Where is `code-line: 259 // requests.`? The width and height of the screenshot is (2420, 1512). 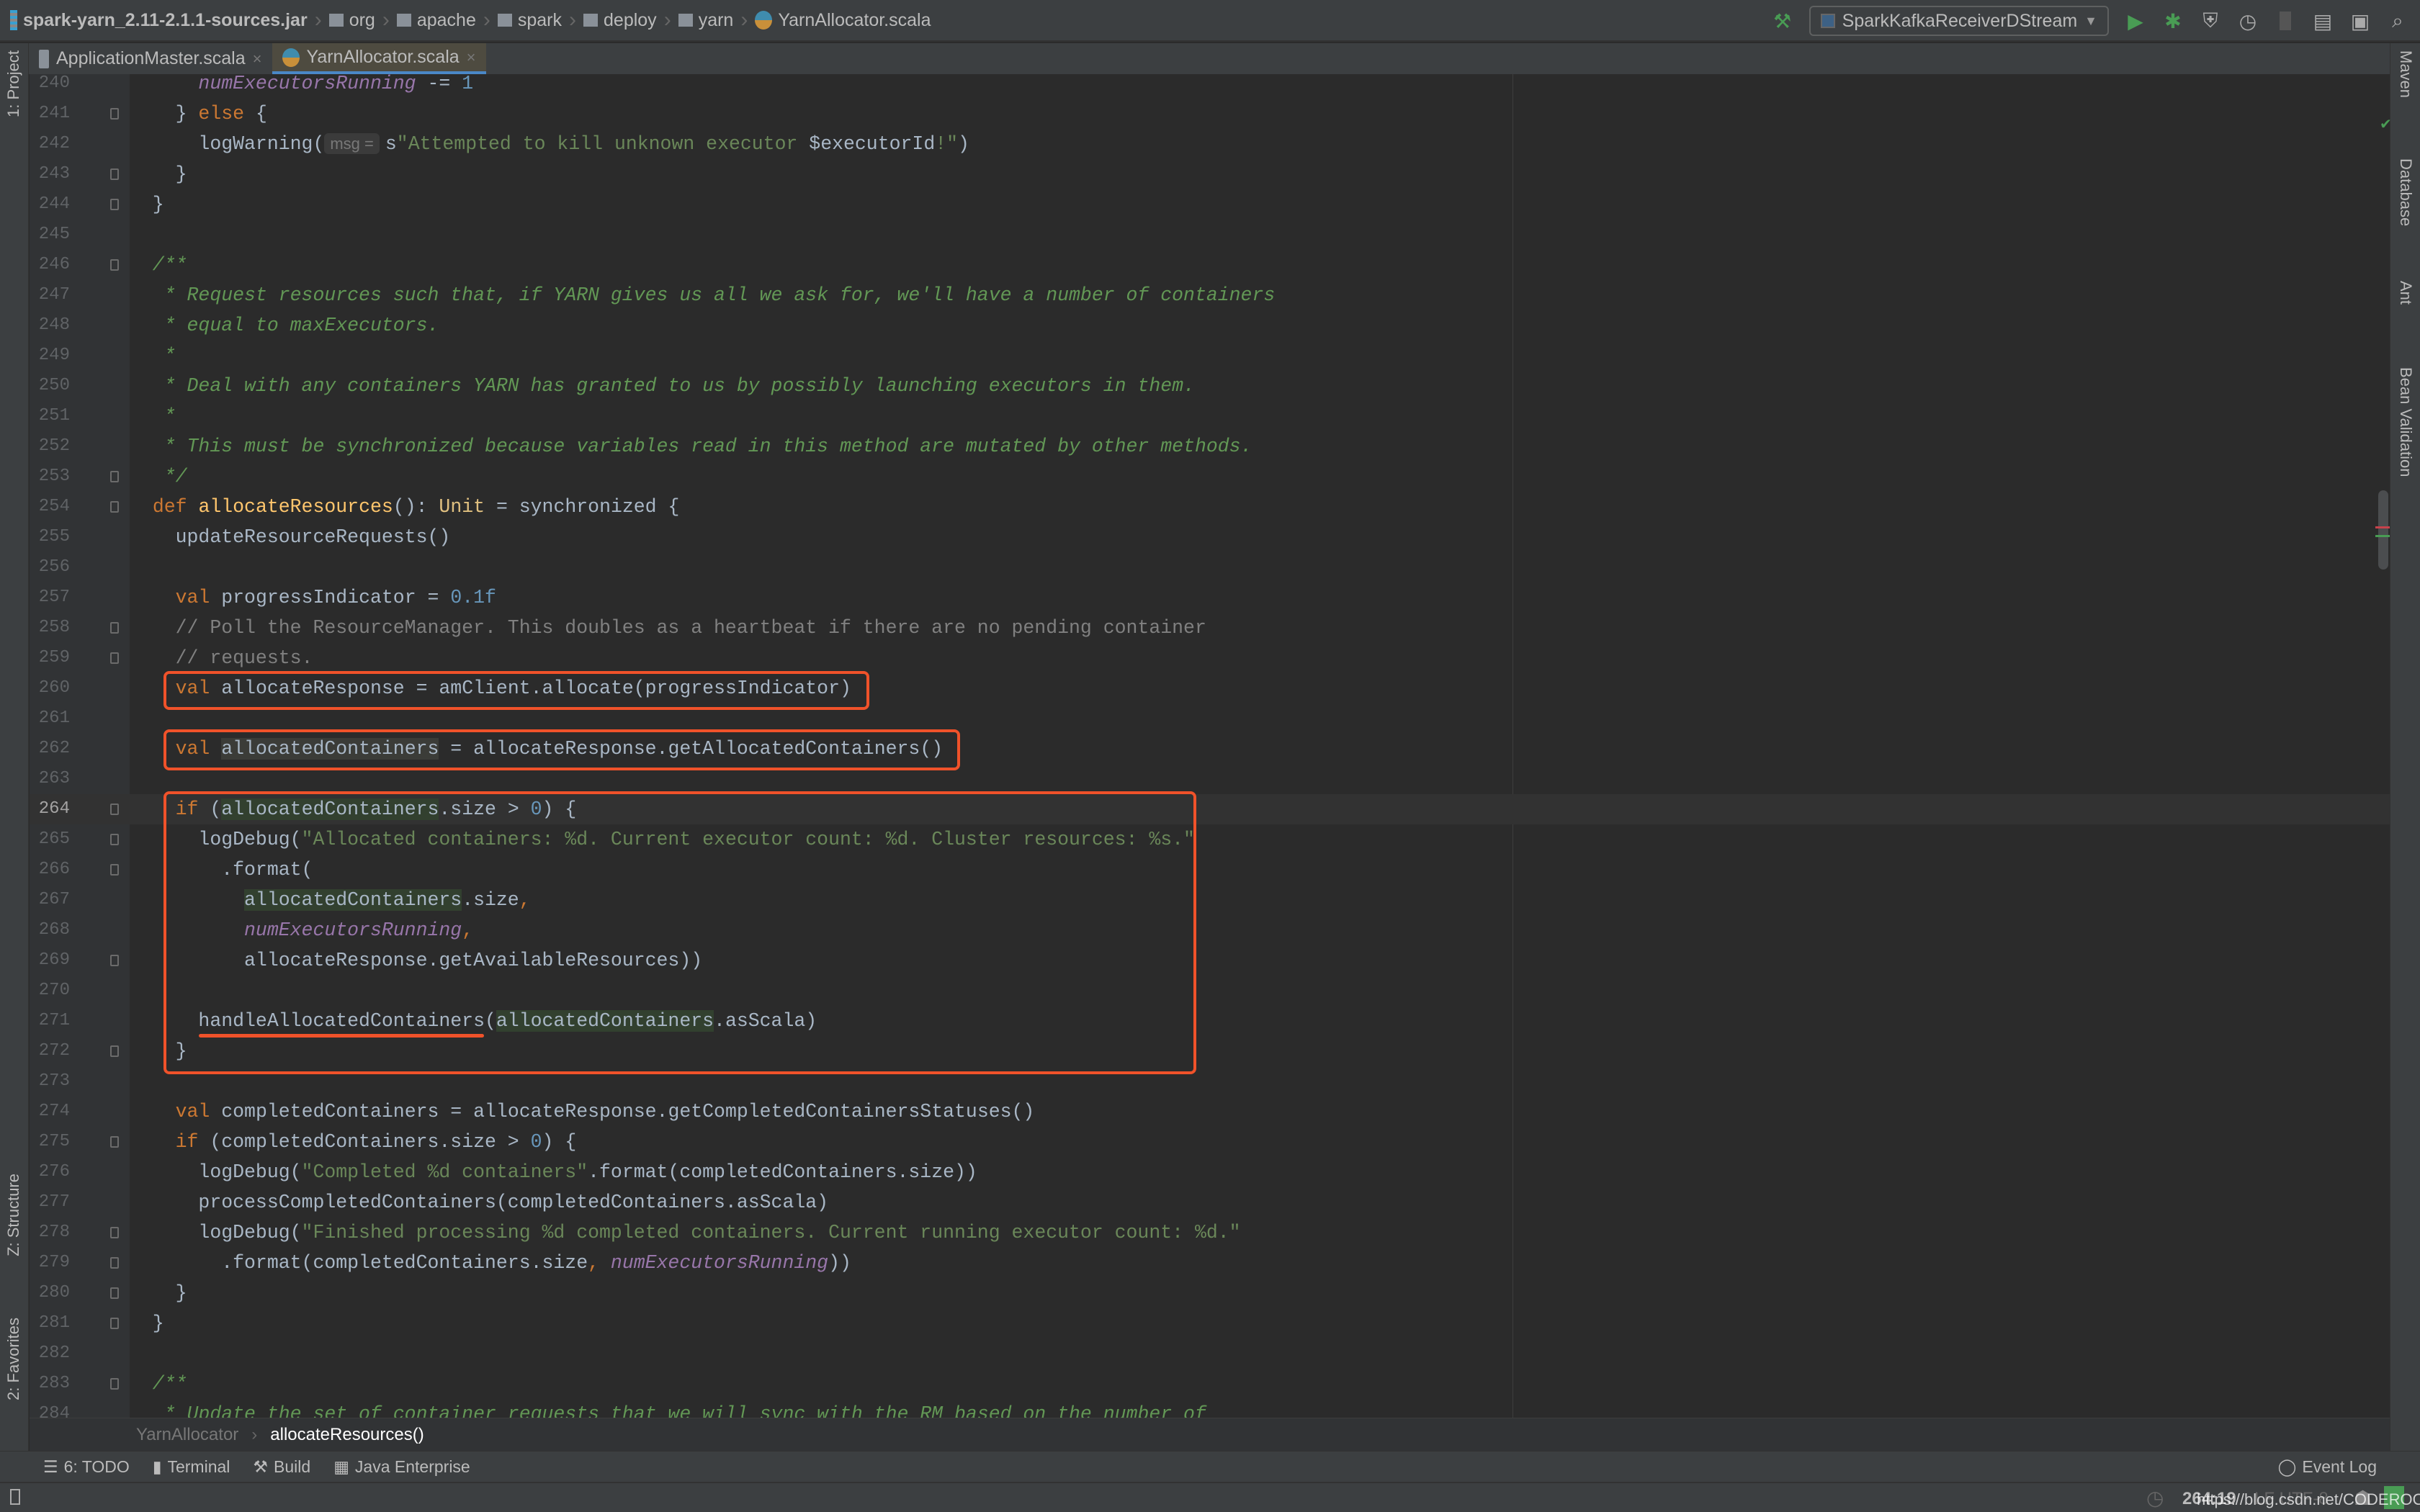 code-line: 259 // requests. is located at coordinates (1210, 658).